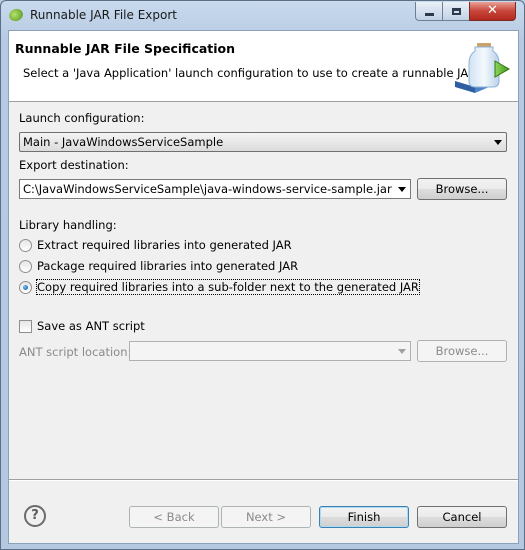 Image resolution: width=525 pixels, height=550 pixels. I want to click on finish-button: Finish, so click(364, 517).